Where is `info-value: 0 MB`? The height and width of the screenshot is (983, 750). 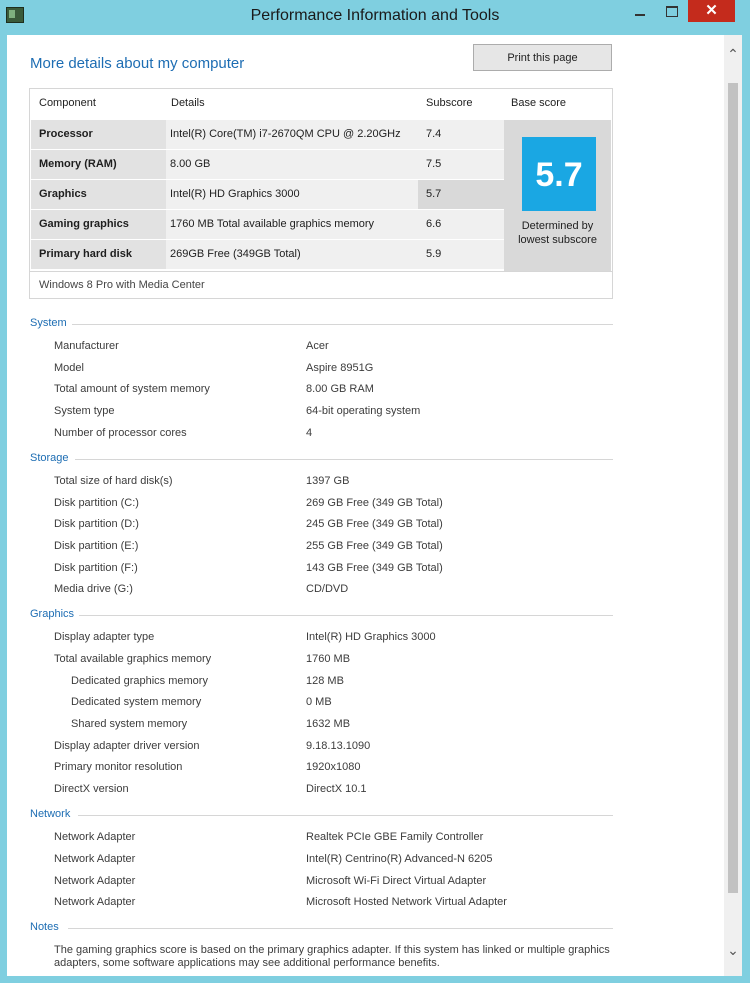
info-value: 0 MB is located at coordinates (319, 702).